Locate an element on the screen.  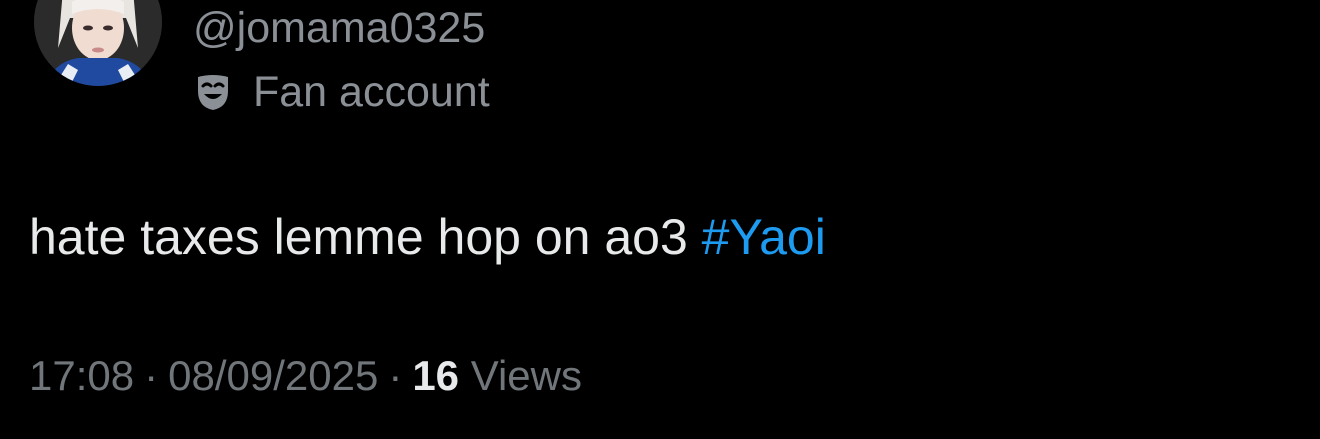
tweet-metadata: 17:08 · 08/09/2025 · 16 Views is located at coordinates (305, 376).